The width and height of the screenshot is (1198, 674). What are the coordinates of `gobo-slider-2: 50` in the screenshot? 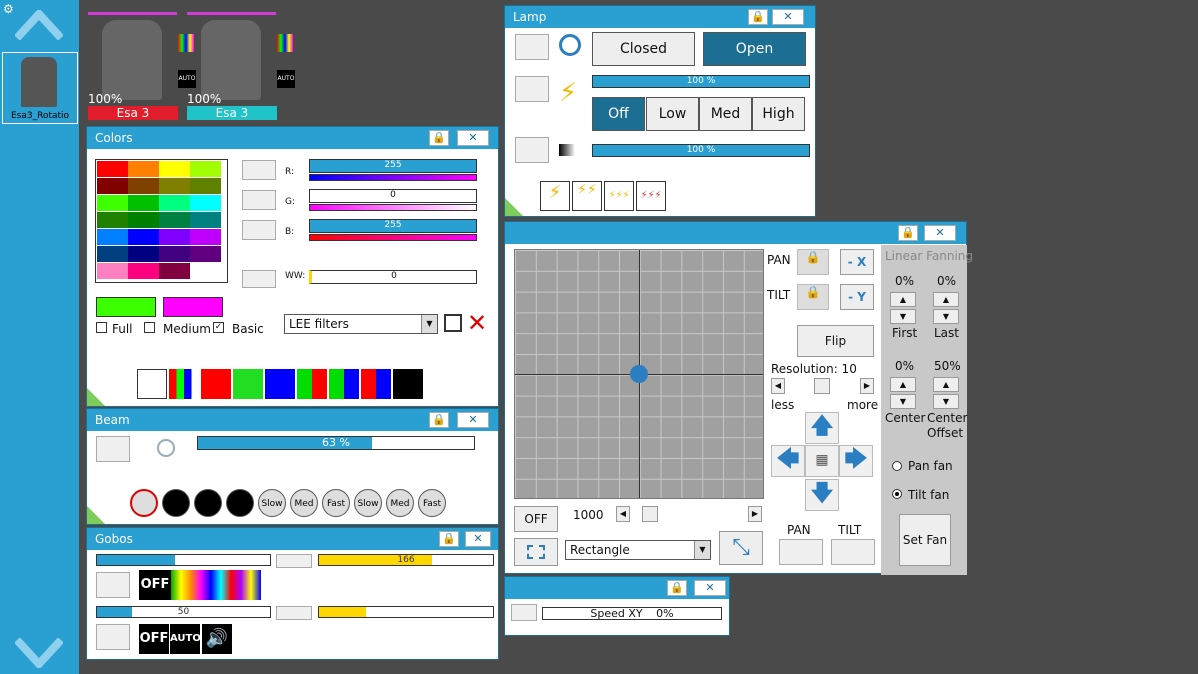 It's located at (183, 612).